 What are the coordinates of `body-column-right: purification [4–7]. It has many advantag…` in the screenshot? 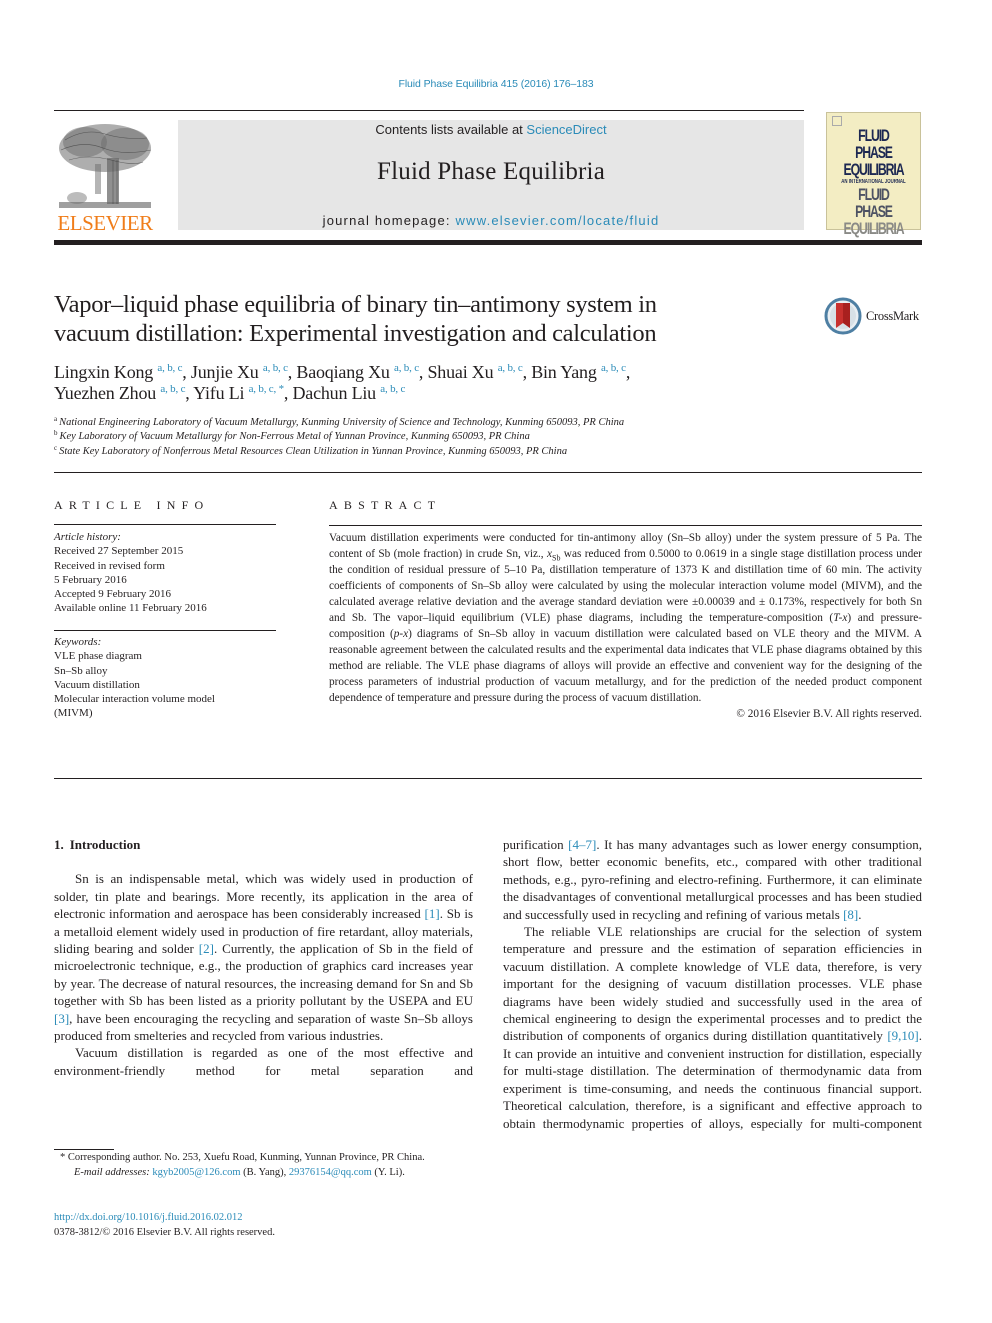 It's located at (712, 984).